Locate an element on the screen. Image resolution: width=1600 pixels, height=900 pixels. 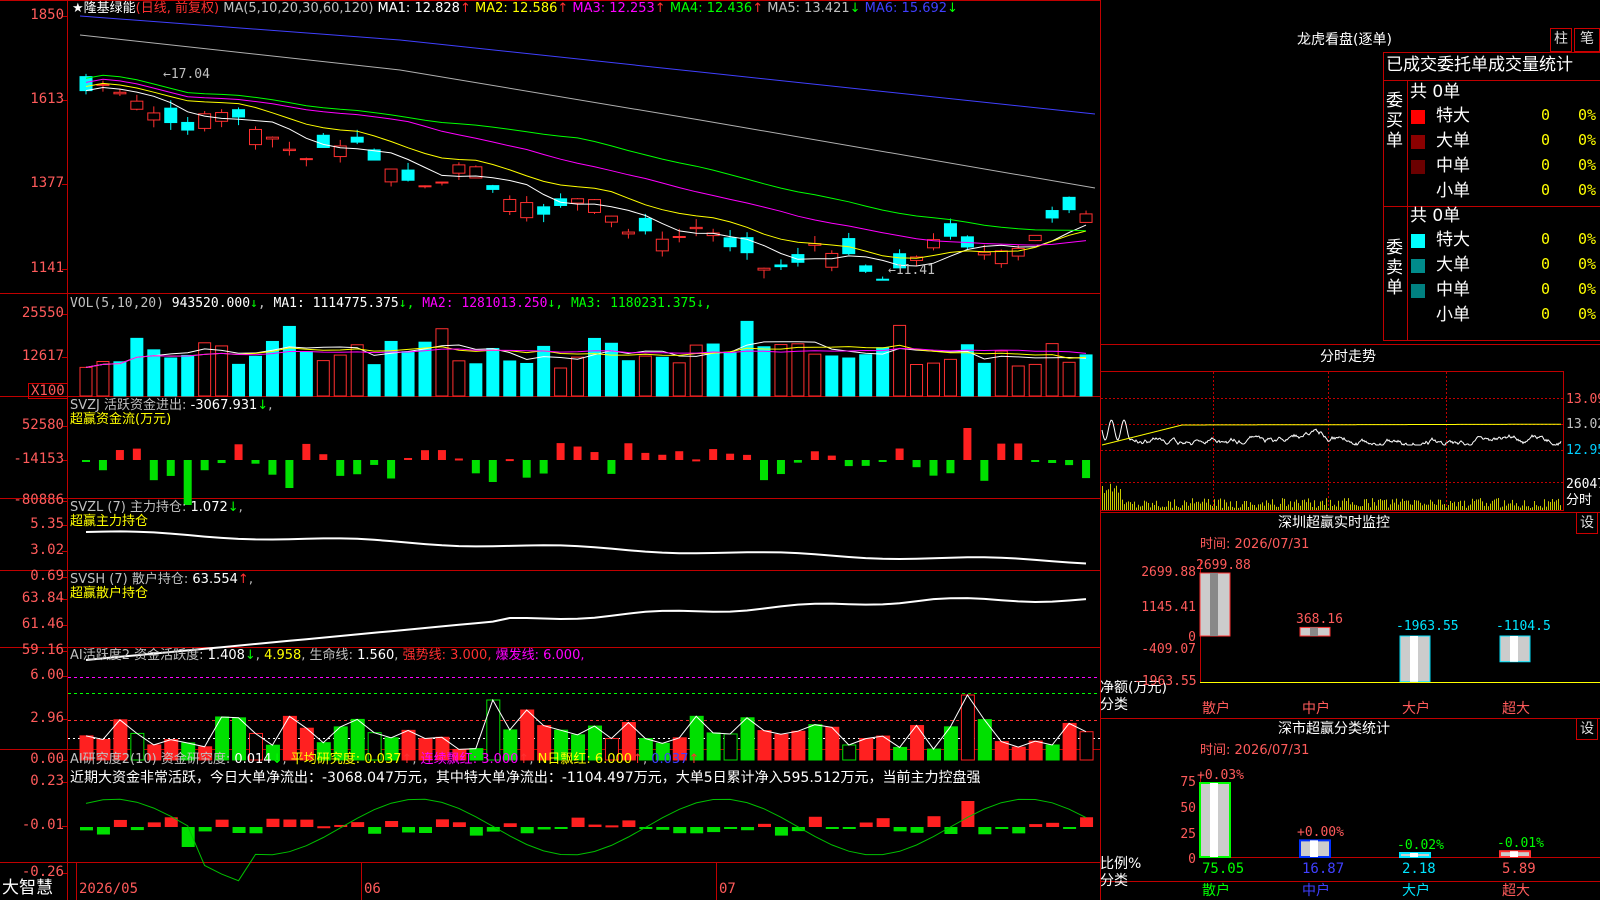
life-value: 1.560 is located at coordinates (376, 655).